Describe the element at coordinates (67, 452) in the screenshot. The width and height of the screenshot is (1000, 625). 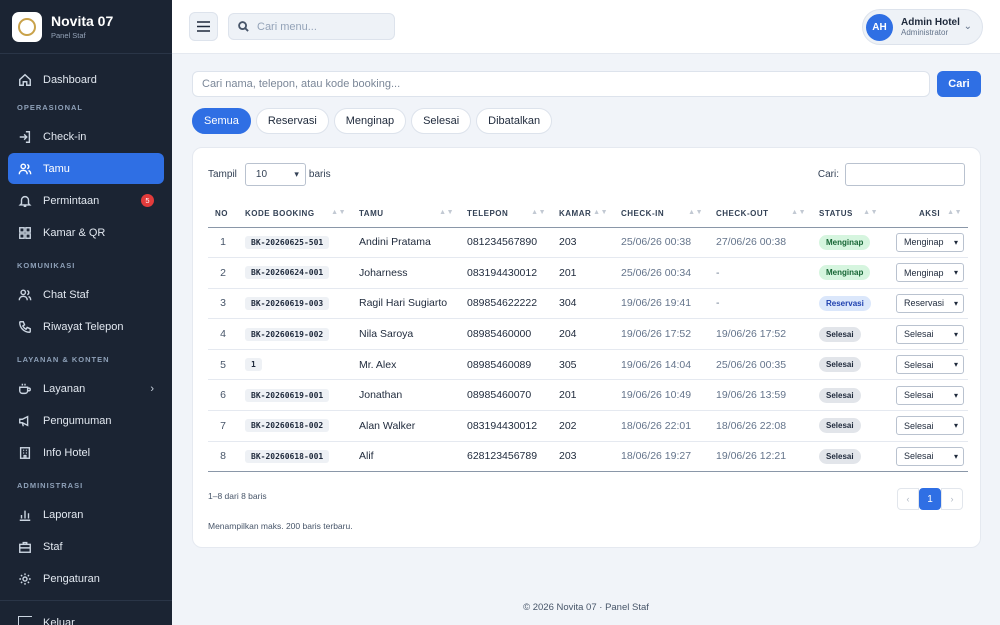
I see `sidebar-item-label: Info Hotel` at that location.